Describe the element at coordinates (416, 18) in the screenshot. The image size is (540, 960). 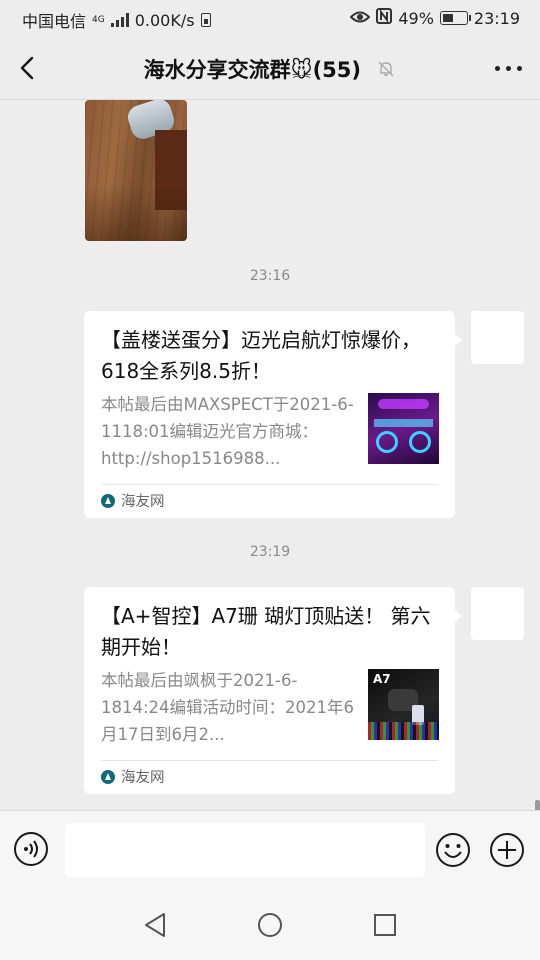
I see `battery-percent: 49%` at that location.